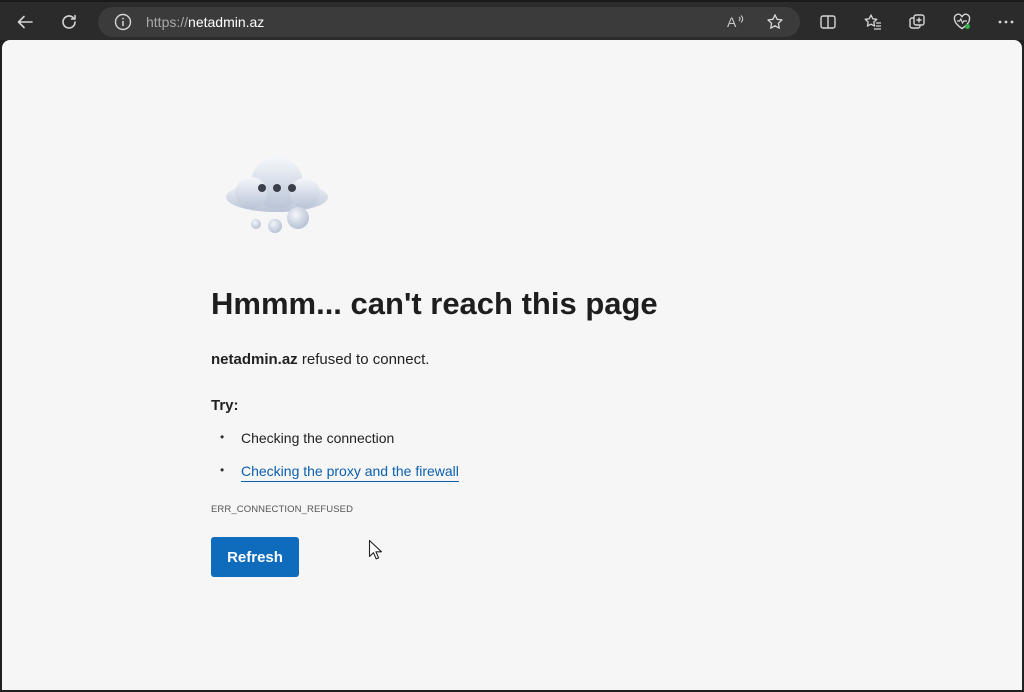  I want to click on reload-button, so click(69, 22).